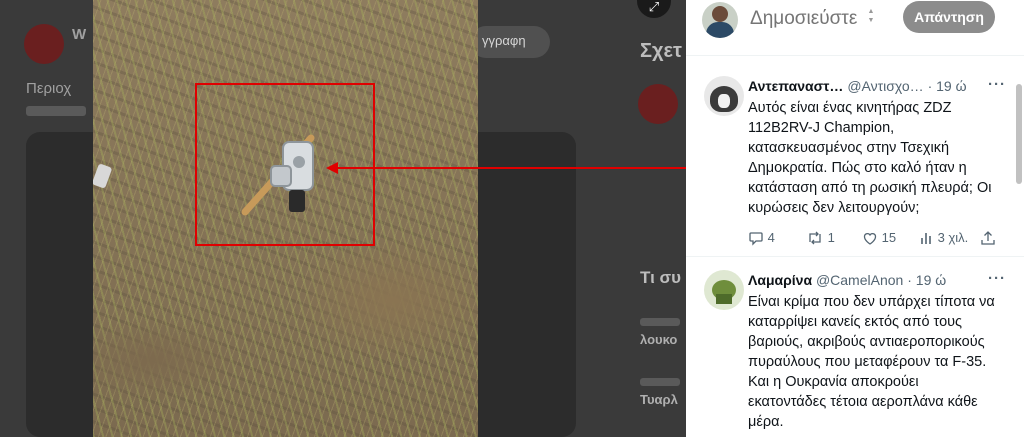 This screenshot has height=437, width=1024. I want to click on tweet-header: Αντεπαναστ… @Αντισχο… · 19 ώ, so click(873, 86).